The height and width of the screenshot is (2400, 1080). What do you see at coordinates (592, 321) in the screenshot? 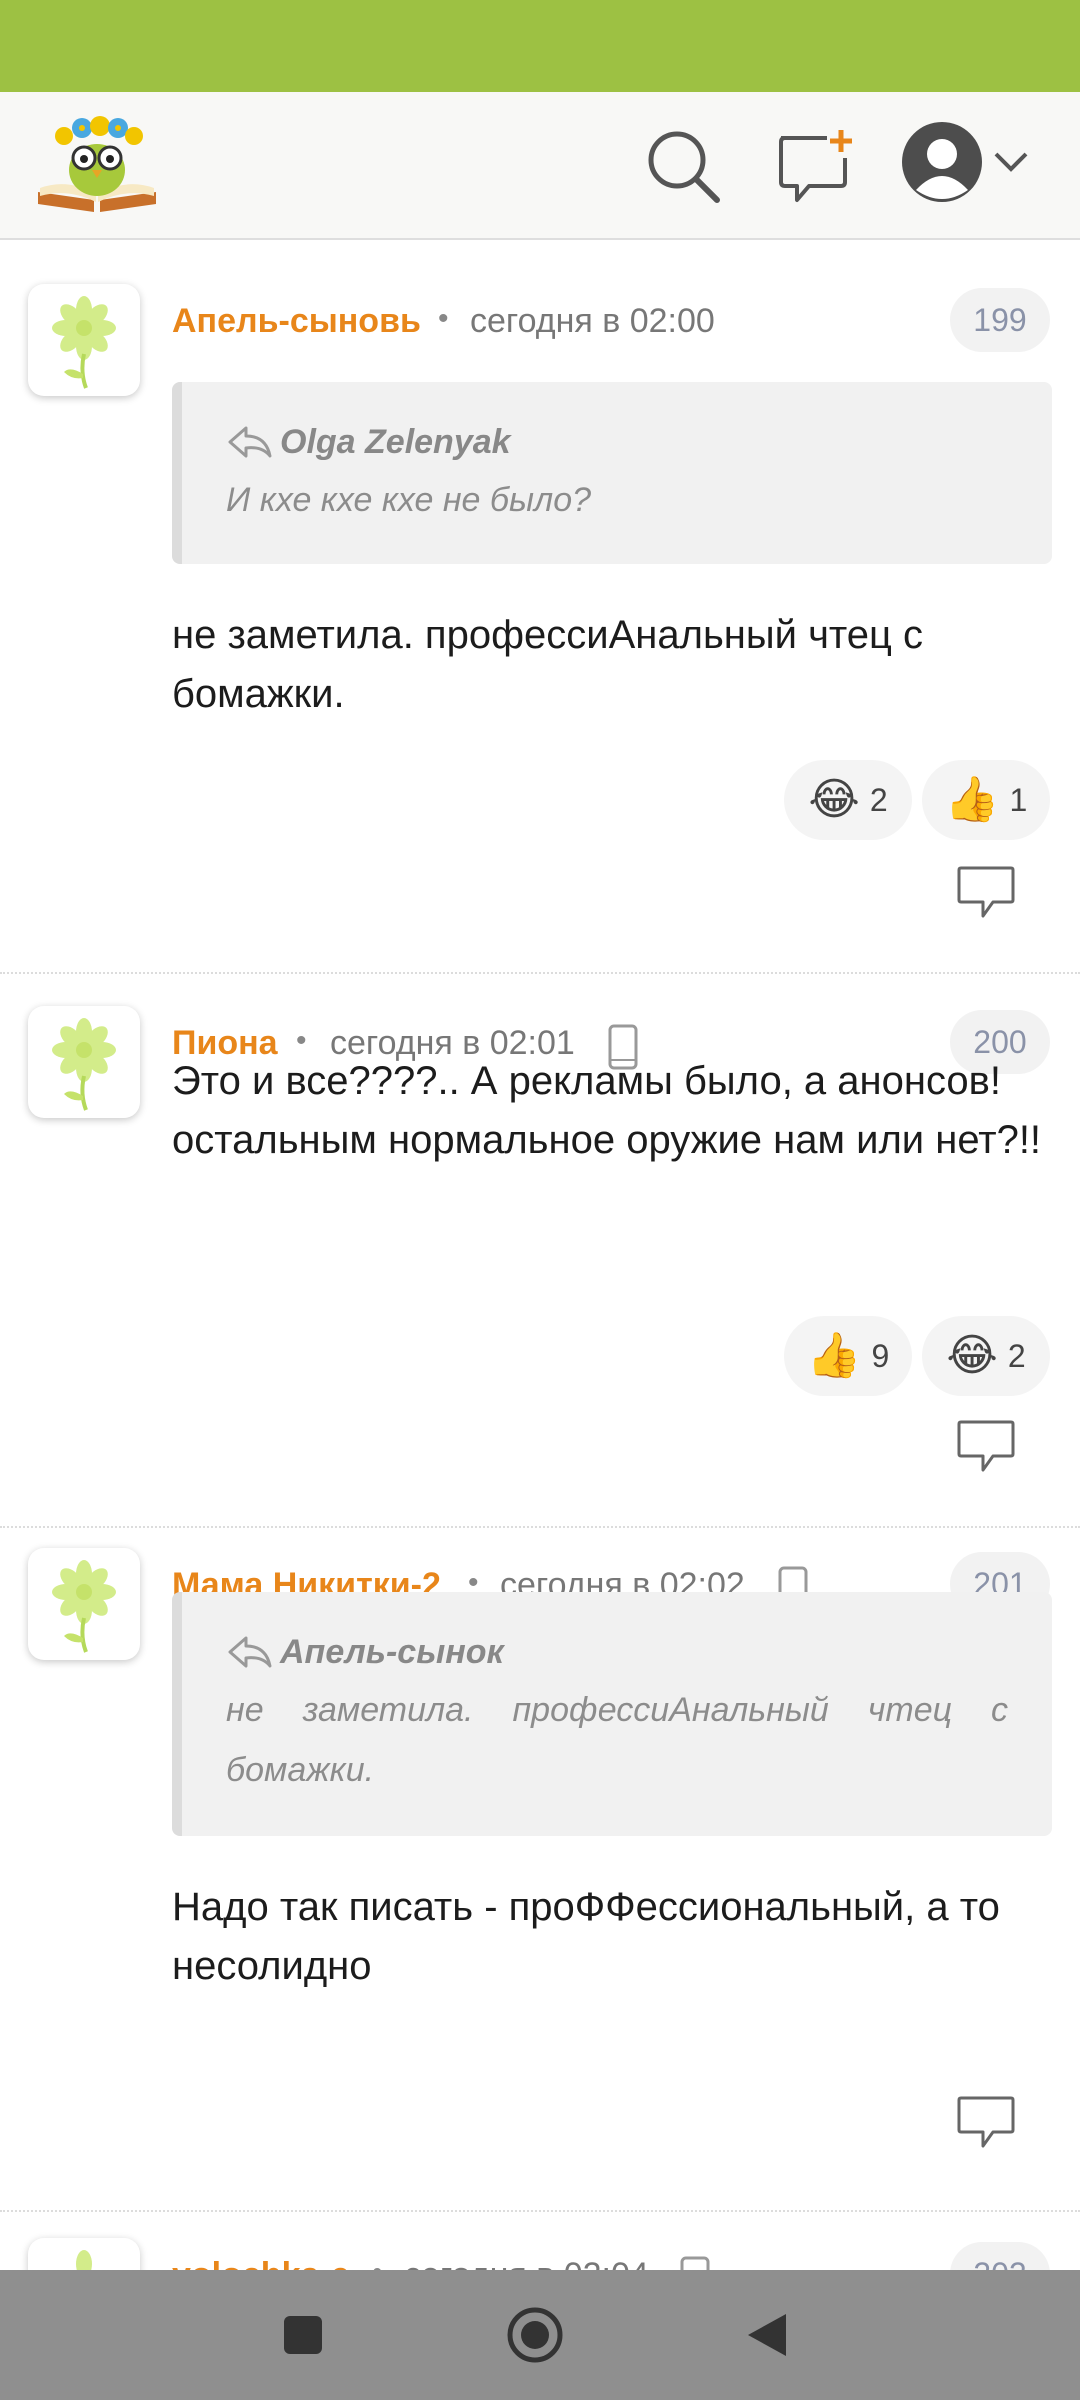
I see `comment-time: сегодня в 02:00` at bounding box center [592, 321].